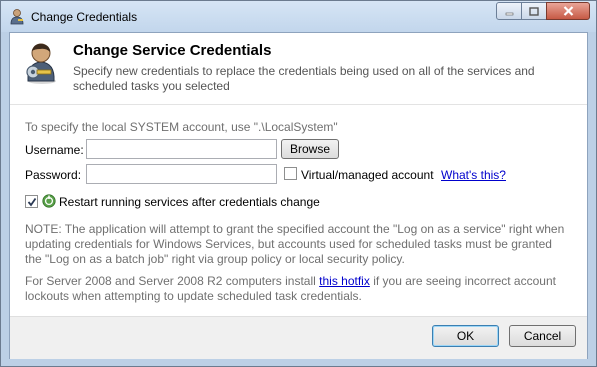 Image resolution: width=597 pixels, height=367 pixels. Describe the element at coordinates (367, 175) in the screenshot. I see `virtual-account-label: Virtual/managed account` at that location.